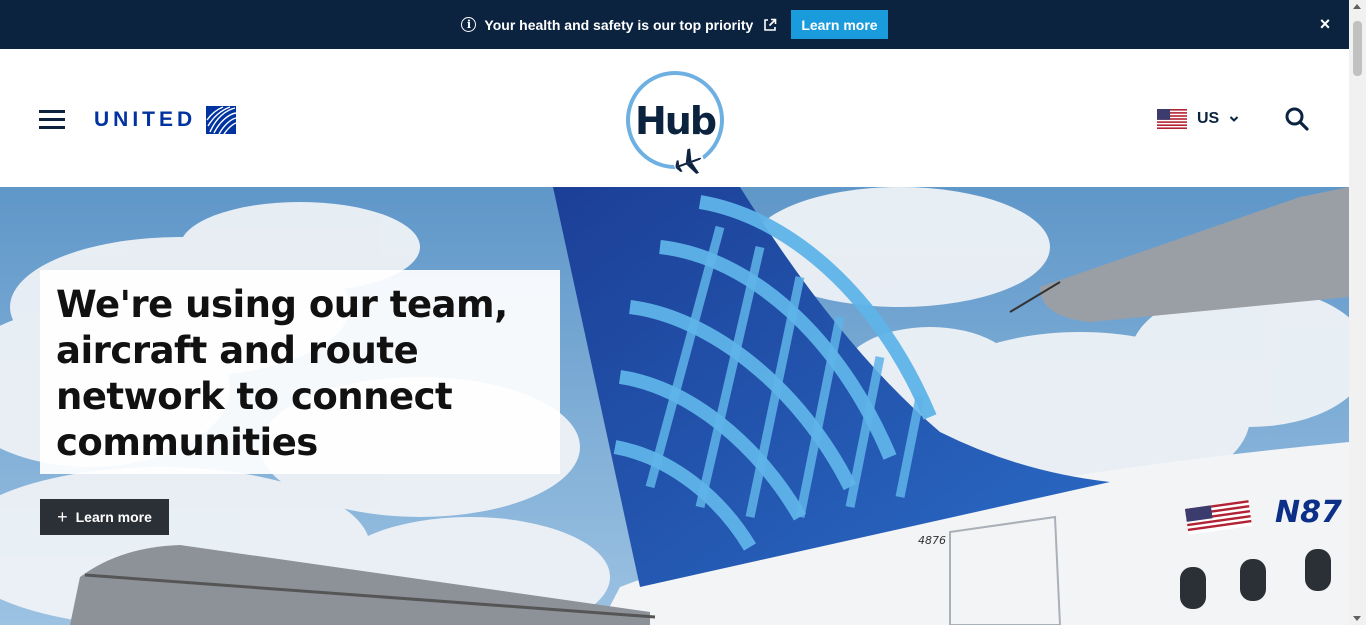 Image resolution: width=1366 pixels, height=625 pixels. I want to click on search-icon, so click(1297, 119).